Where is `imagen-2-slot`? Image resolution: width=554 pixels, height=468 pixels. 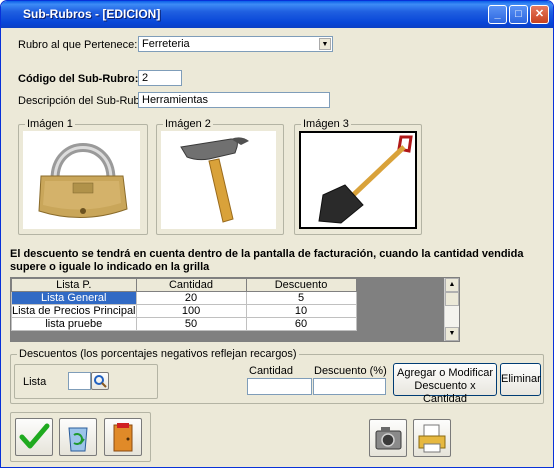
imagen-2-slot is located at coordinates (218, 180).